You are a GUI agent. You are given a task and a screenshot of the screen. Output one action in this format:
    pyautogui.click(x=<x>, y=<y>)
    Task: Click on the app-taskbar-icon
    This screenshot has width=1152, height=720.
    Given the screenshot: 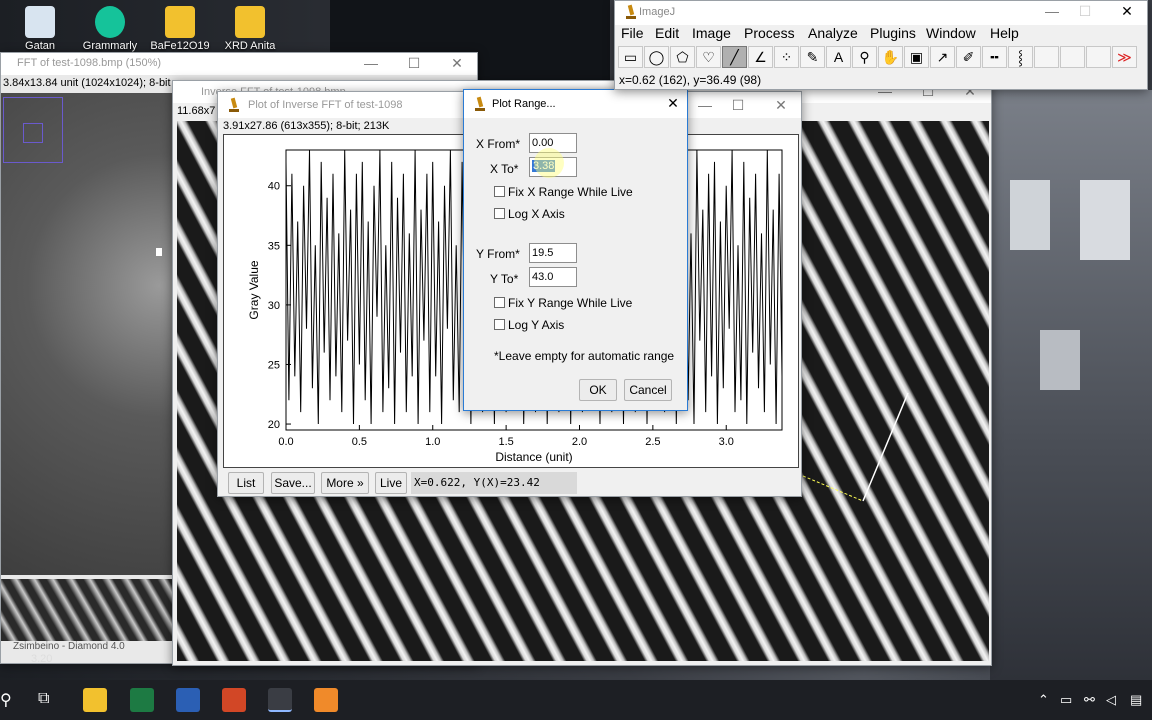 What is the action you would take?
    pyautogui.click(x=326, y=700)
    